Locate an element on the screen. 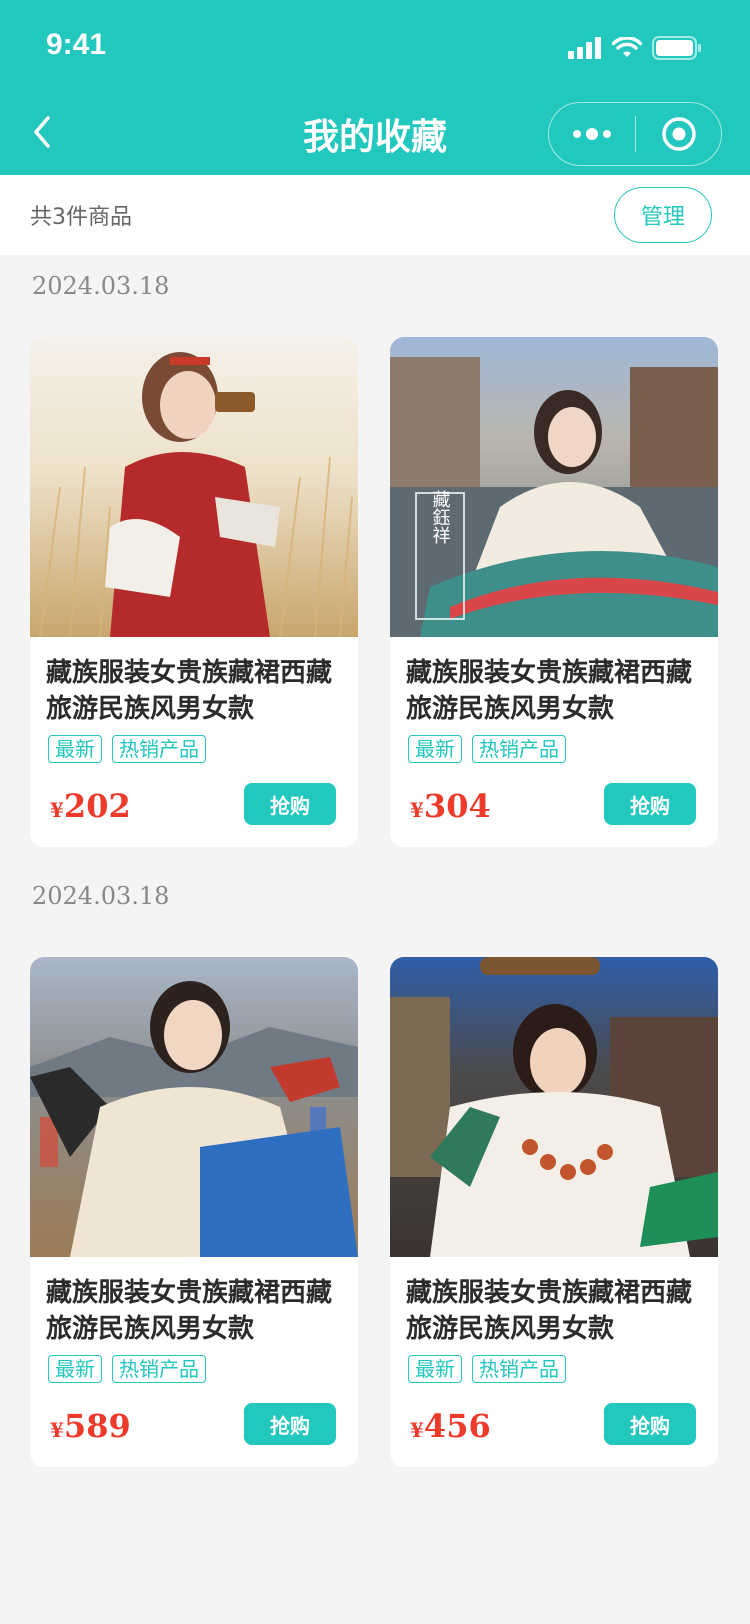 The image size is (750, 1624). status-icons is located at coordinates (635, 48).